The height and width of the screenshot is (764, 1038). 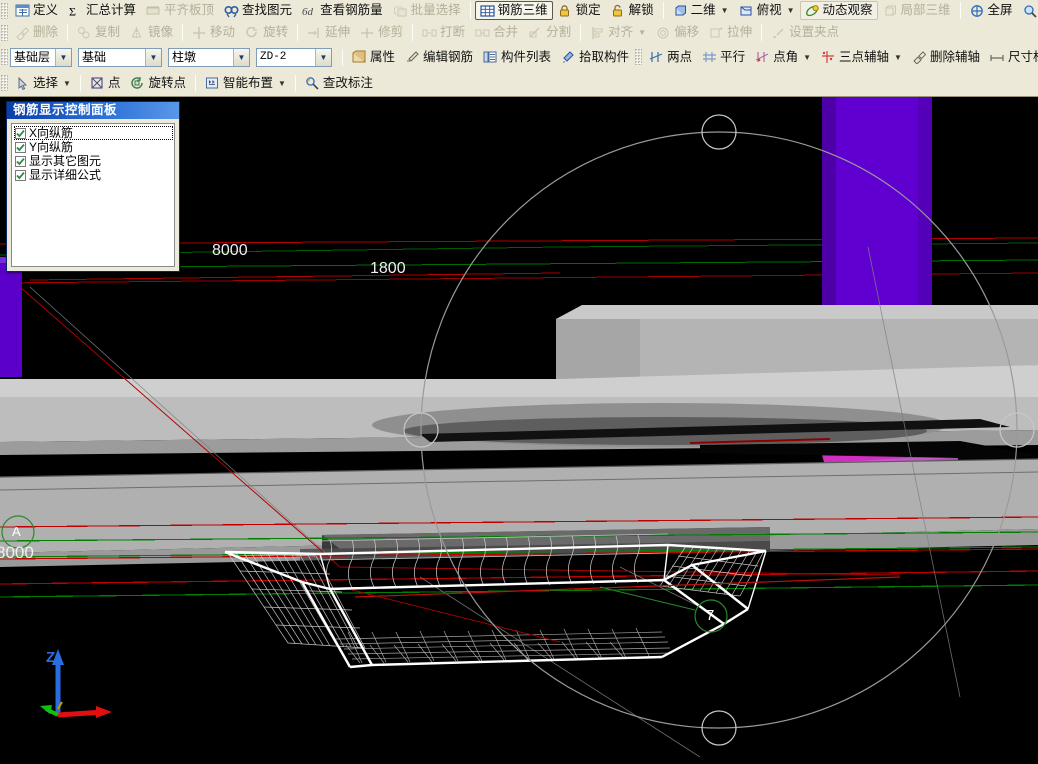 I want to click on toolbar-button-check-edit-annotation: 查改标注, so click(x=339, y=83).